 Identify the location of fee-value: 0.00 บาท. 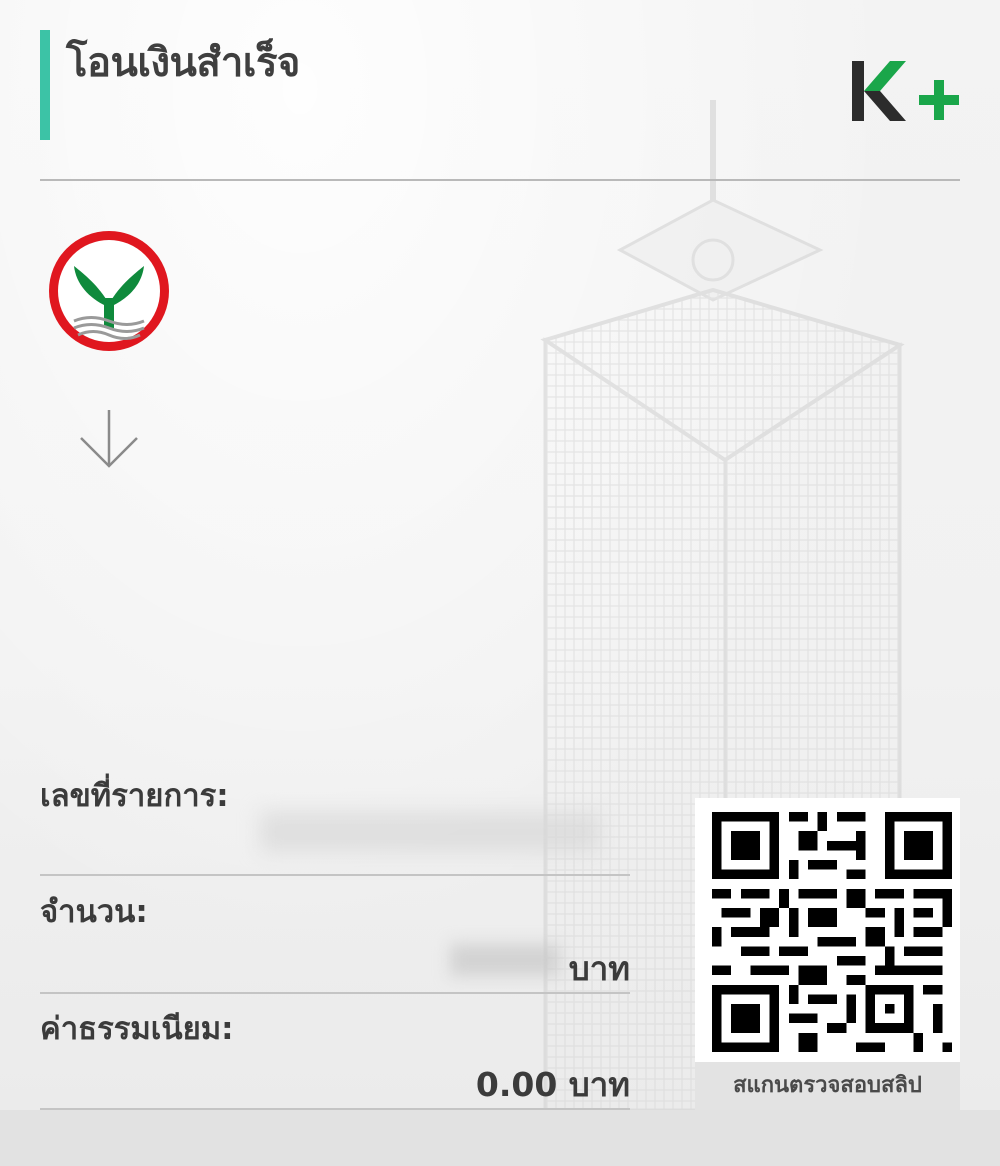
(552, 1084).